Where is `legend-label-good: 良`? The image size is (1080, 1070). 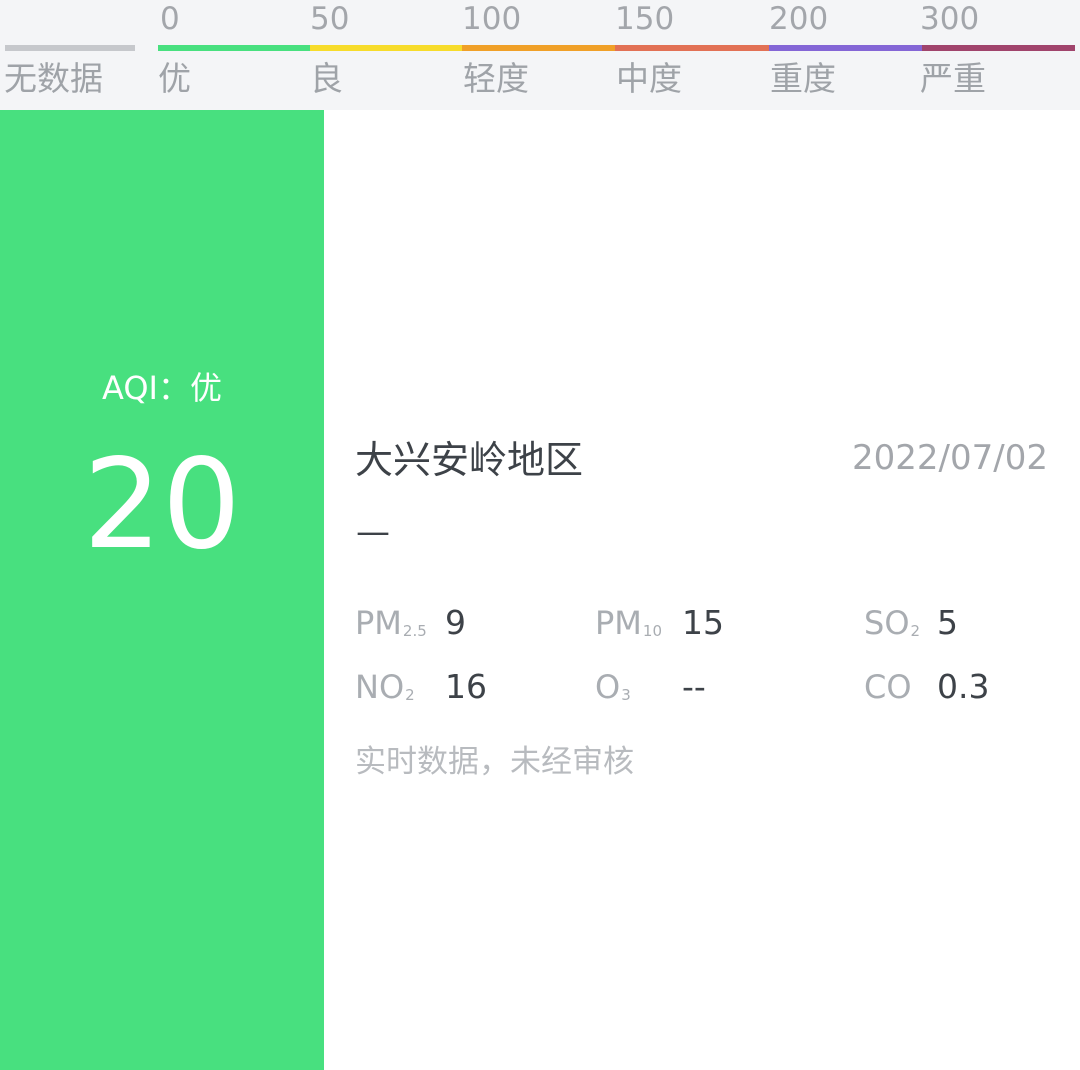
legend-label-good: 良 is located at coordinates (326, 78).